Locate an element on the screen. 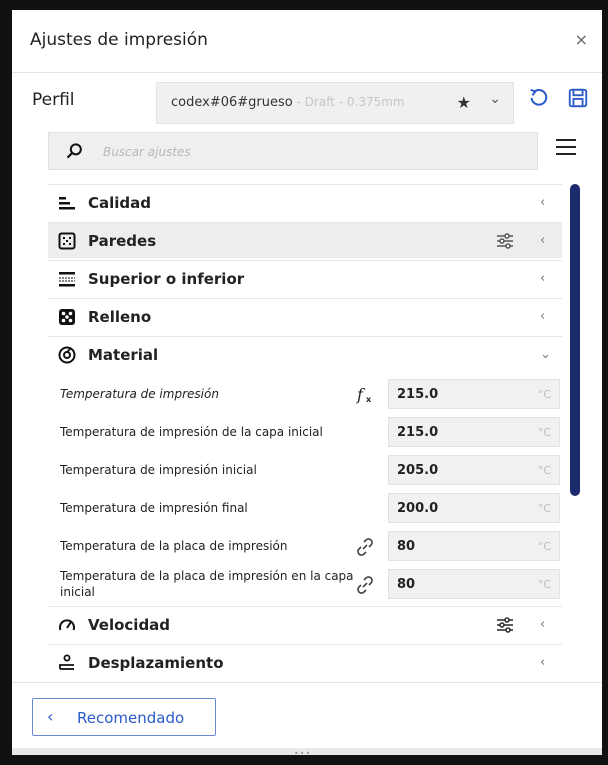 This screenshot has width=608, height=765. recommended-button: ‹ Recomendado is located at coordinates (124, 717).